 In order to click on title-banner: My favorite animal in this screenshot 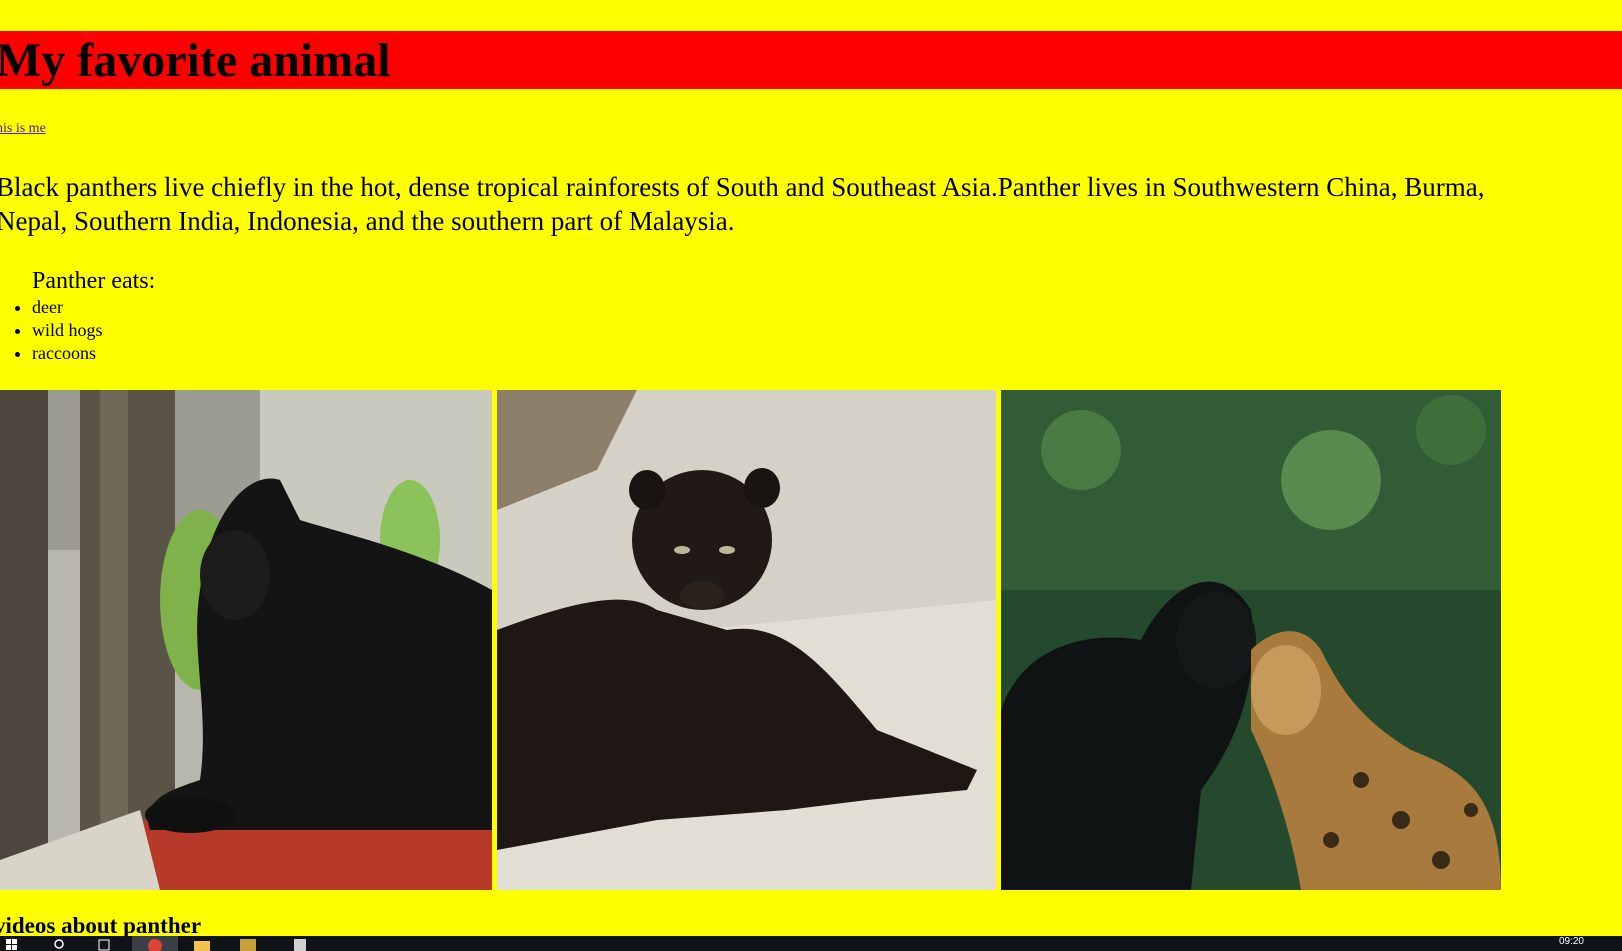, I will do `click(811, 60)`.